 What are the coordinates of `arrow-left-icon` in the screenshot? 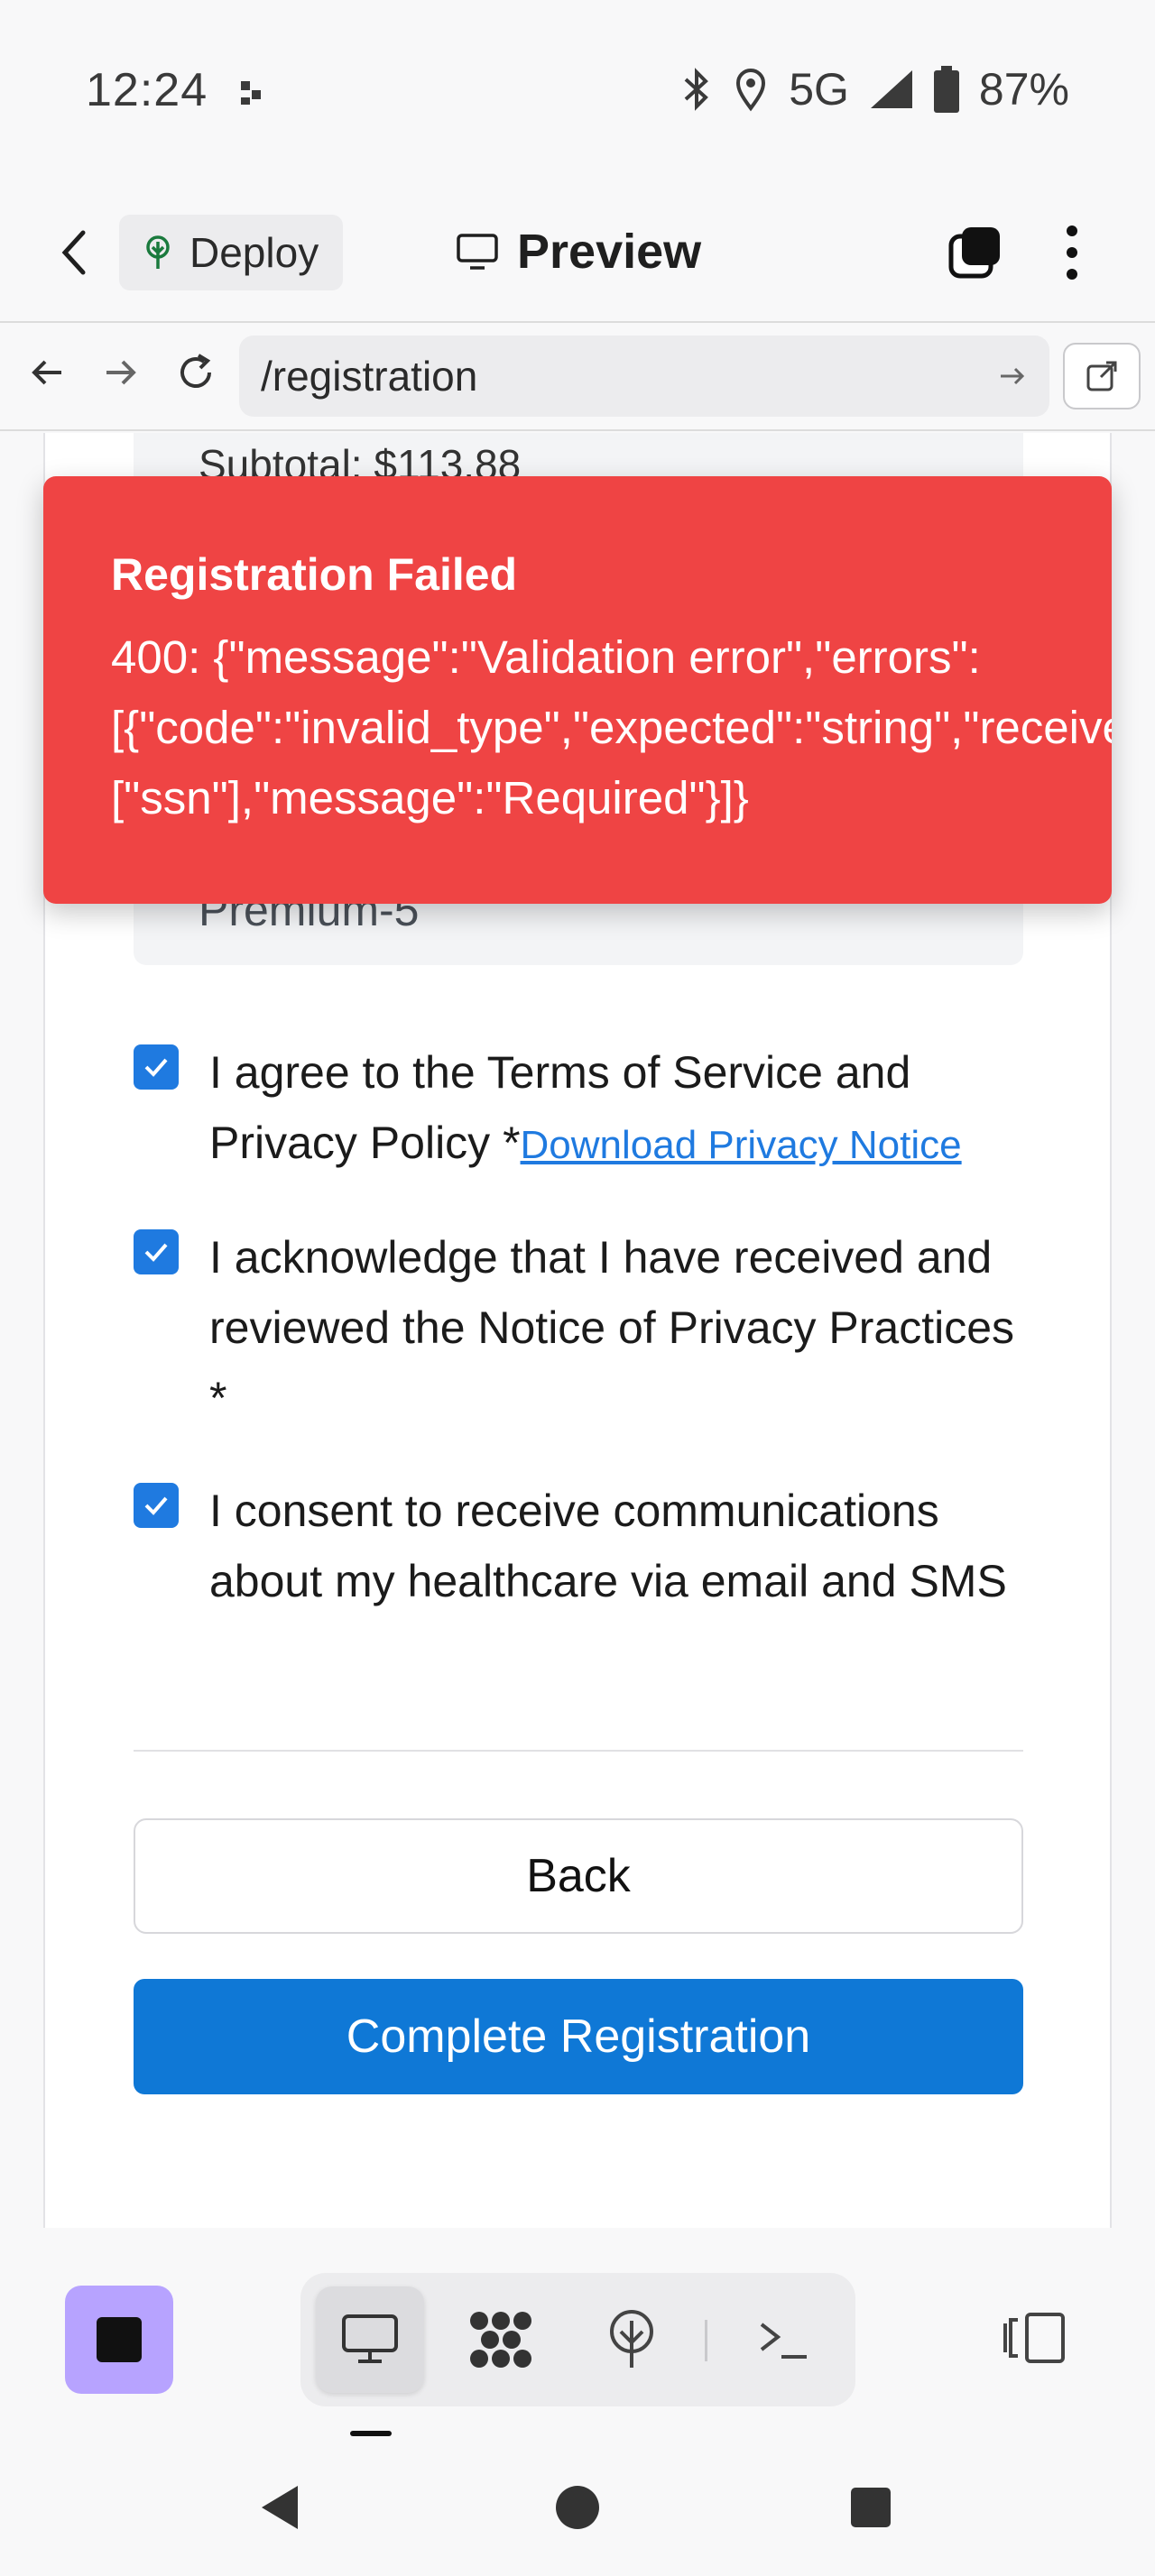 It's located at (47, 372).